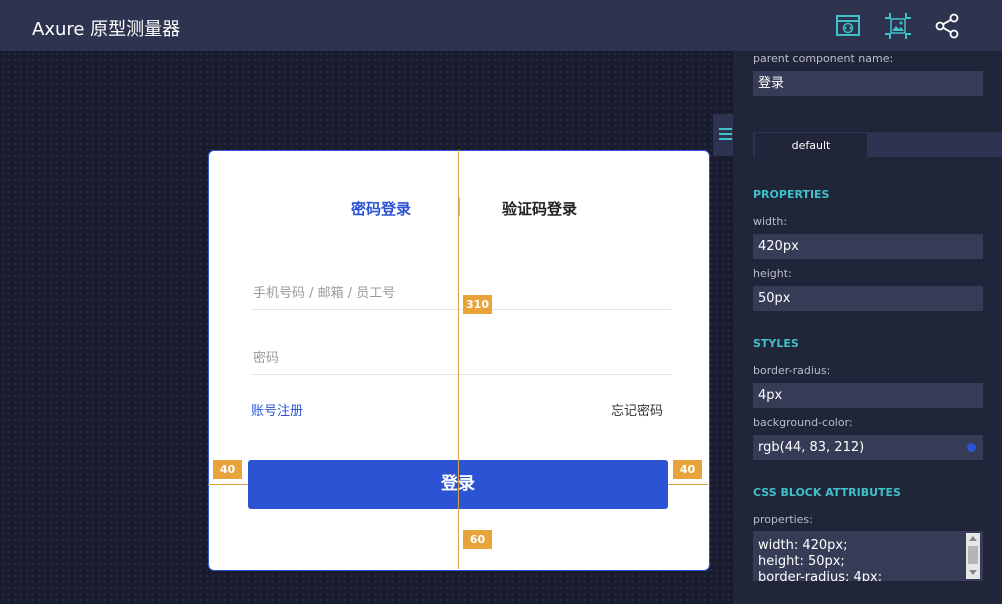 Image resolution: width=1002 pixels, height=604 pixels. What do you see at coordinates (106, 29) in the screenshot?
I see `app-title: Axure 原型测量器` at bounding box center [106, 29].